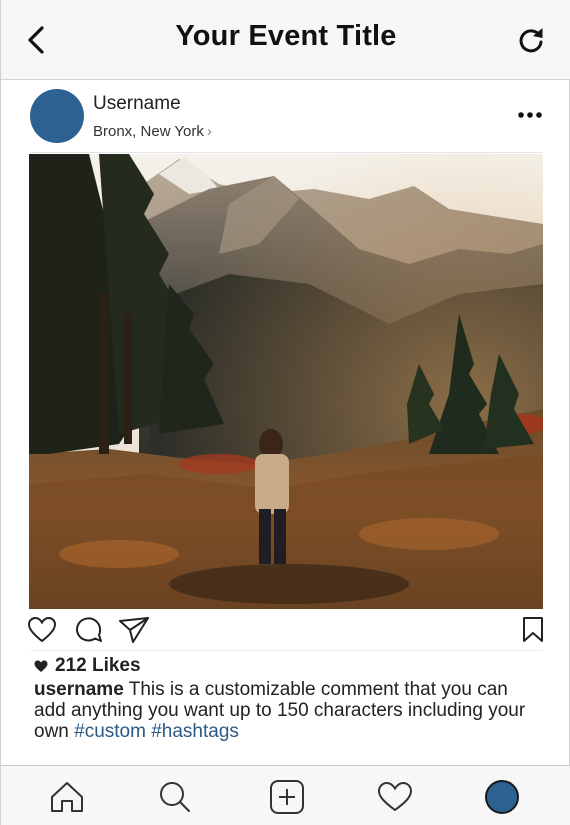  I want to click on nav-search-button, so click(175, 797).